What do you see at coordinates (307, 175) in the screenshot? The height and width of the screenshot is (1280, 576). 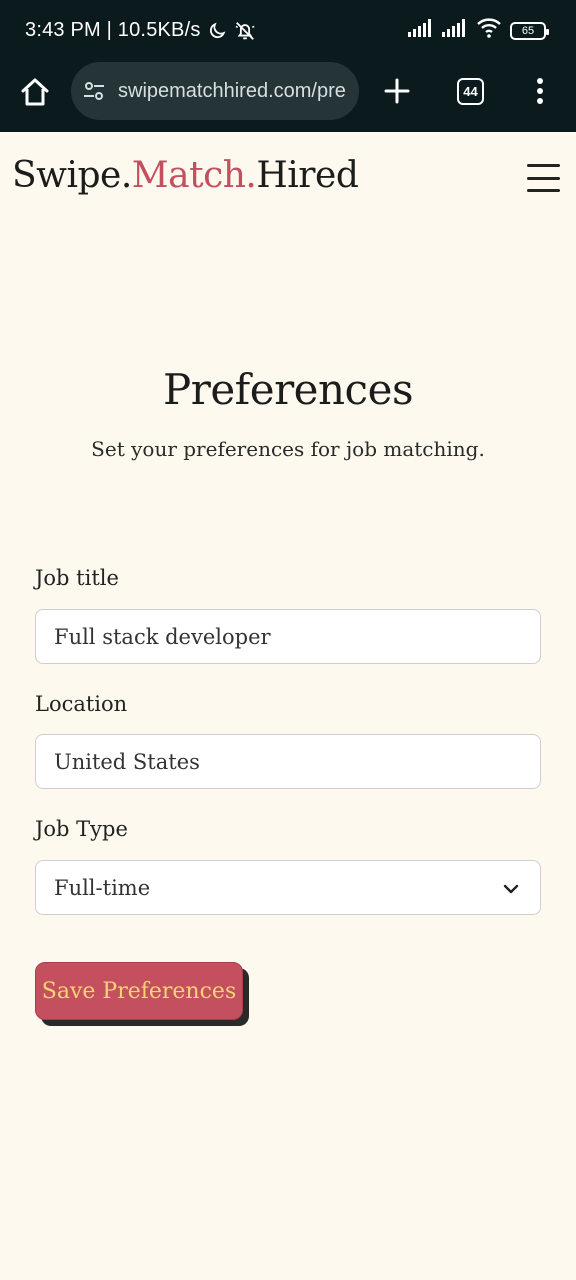 I see `logo-part-hired: Hired` at bounding box center [307, 175].